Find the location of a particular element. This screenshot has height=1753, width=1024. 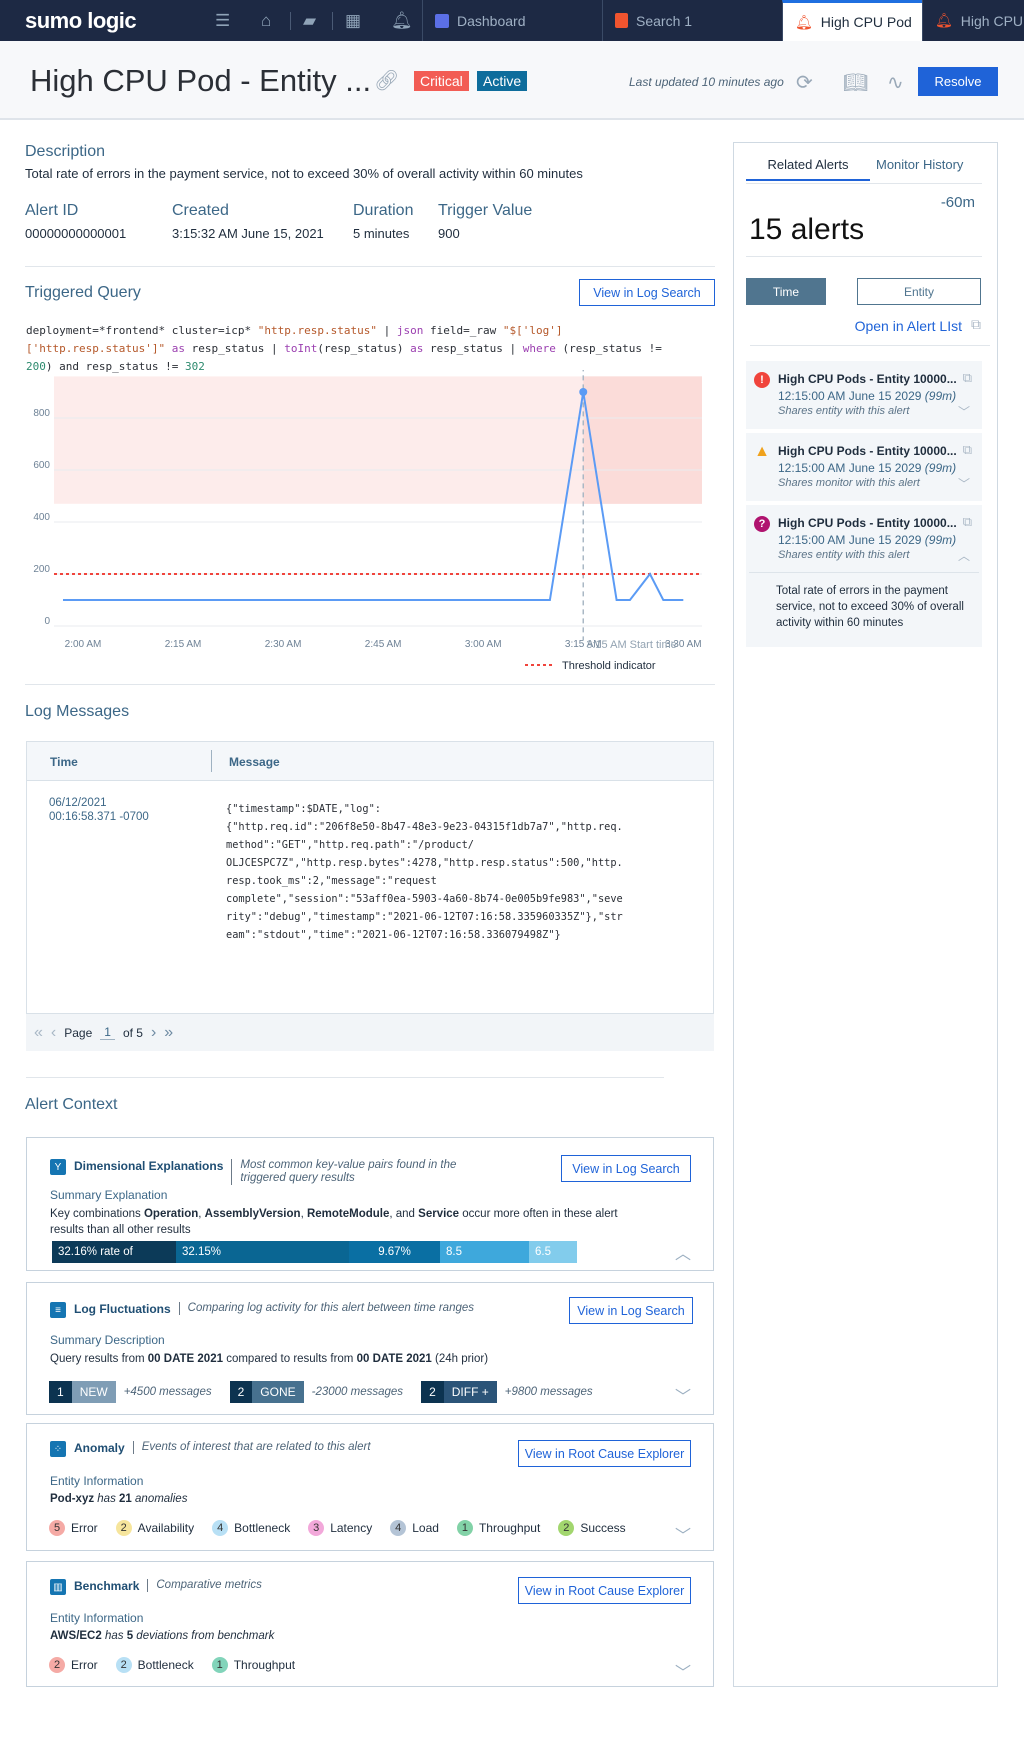

benchmark-icon: ▥ is located at coordinates (58, 1587).